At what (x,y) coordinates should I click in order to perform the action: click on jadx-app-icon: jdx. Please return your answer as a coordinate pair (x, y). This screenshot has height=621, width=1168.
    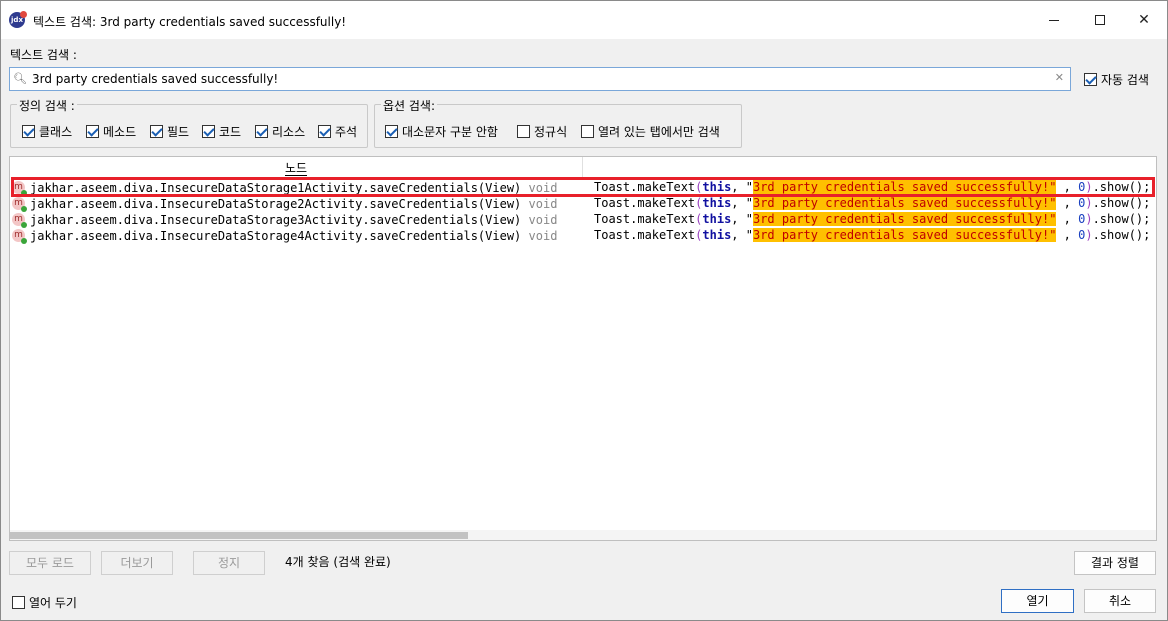
    Looking at the image, I should click on (18, 19).